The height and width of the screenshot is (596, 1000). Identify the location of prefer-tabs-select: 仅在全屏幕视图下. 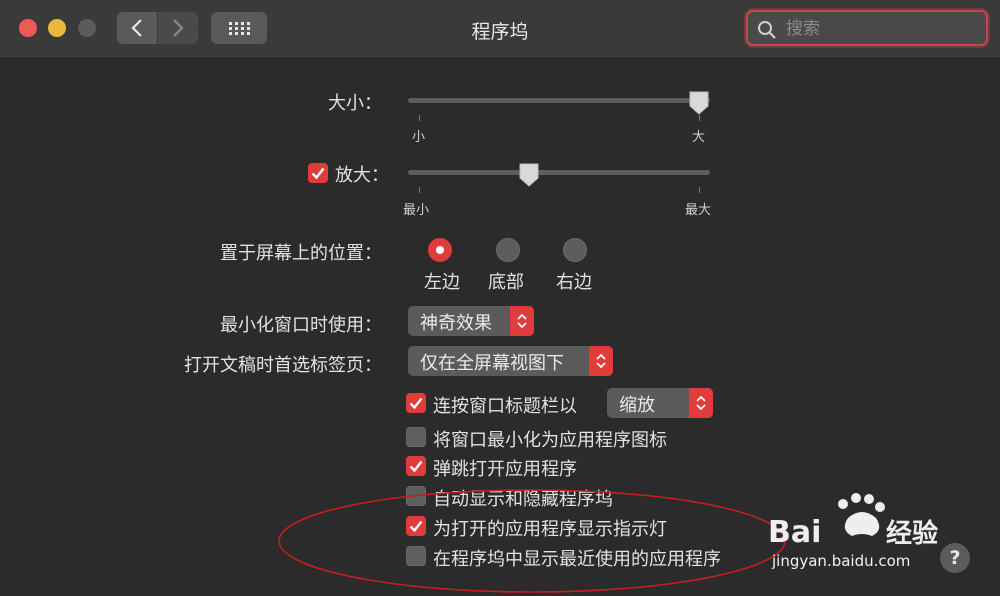
(510, 361).